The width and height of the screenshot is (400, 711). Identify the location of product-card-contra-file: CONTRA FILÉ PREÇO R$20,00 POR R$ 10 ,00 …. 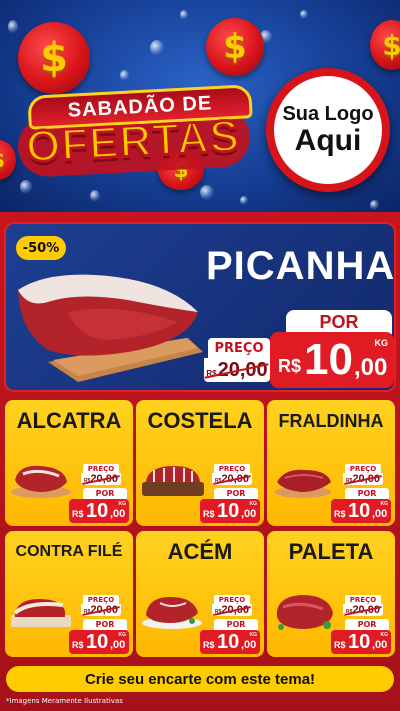
(69, 594).